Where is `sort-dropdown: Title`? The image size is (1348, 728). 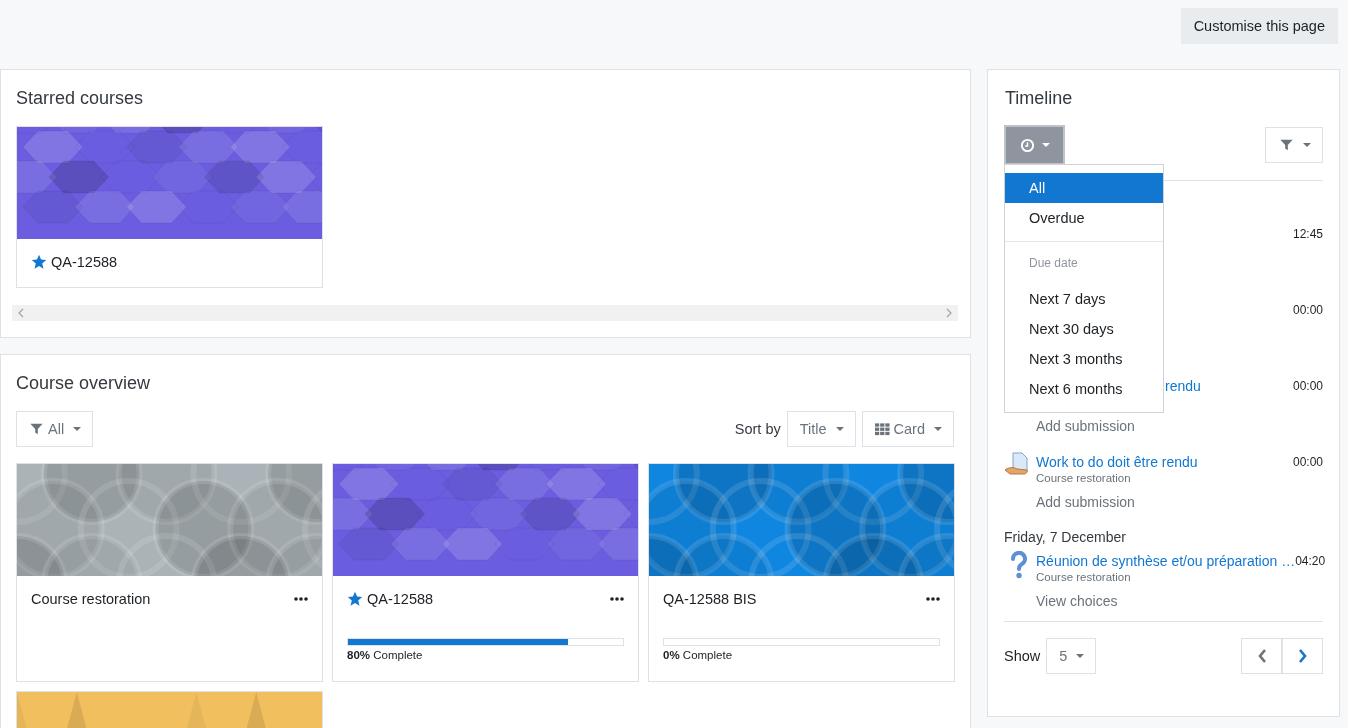
sort-dropdown: Title is located at coordinates (821, 429).